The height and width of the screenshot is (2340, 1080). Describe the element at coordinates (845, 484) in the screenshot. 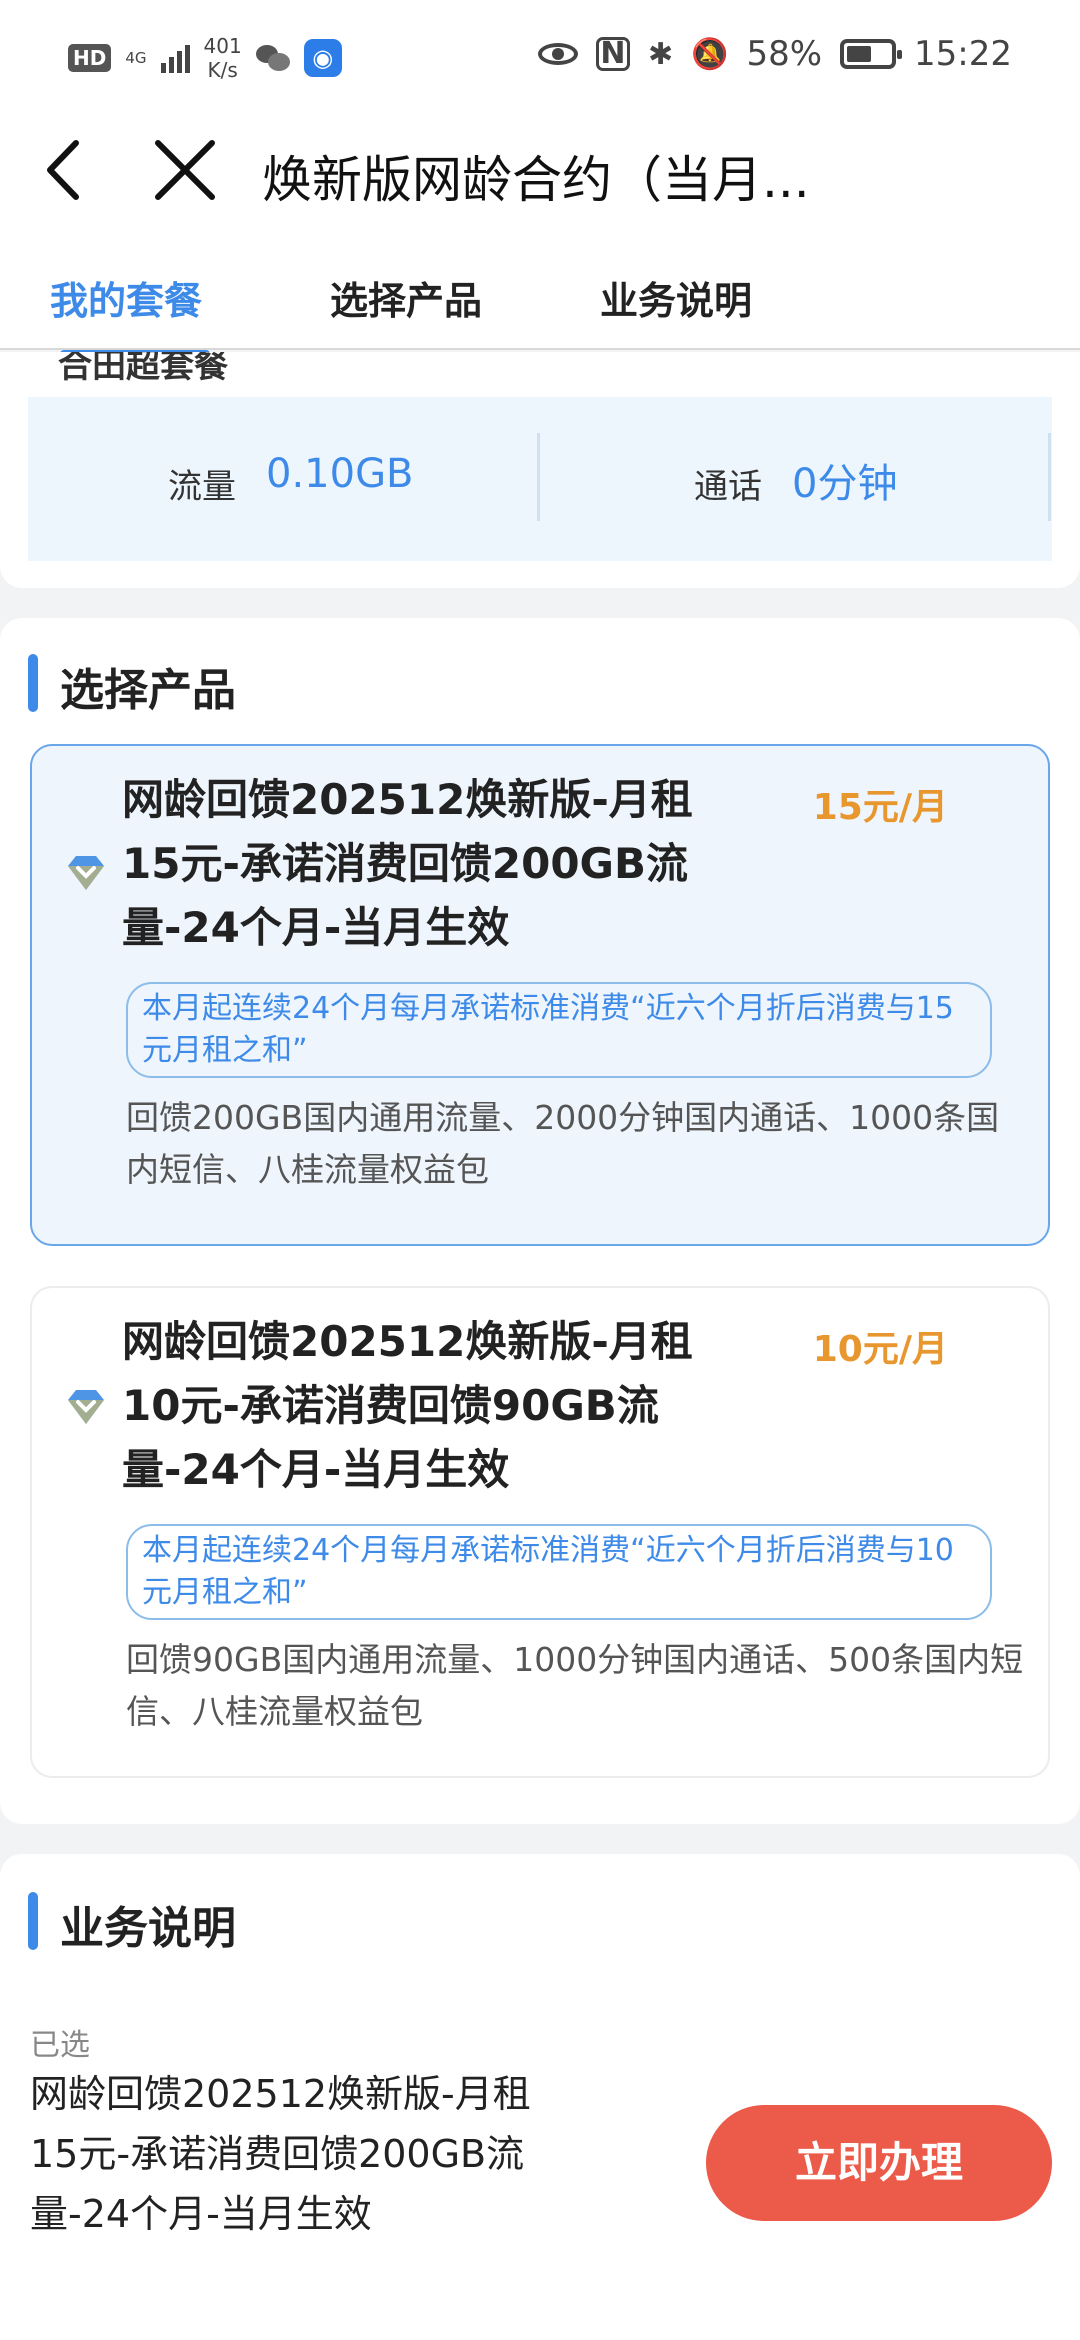

I see `call-value: 0分钟` at that location.